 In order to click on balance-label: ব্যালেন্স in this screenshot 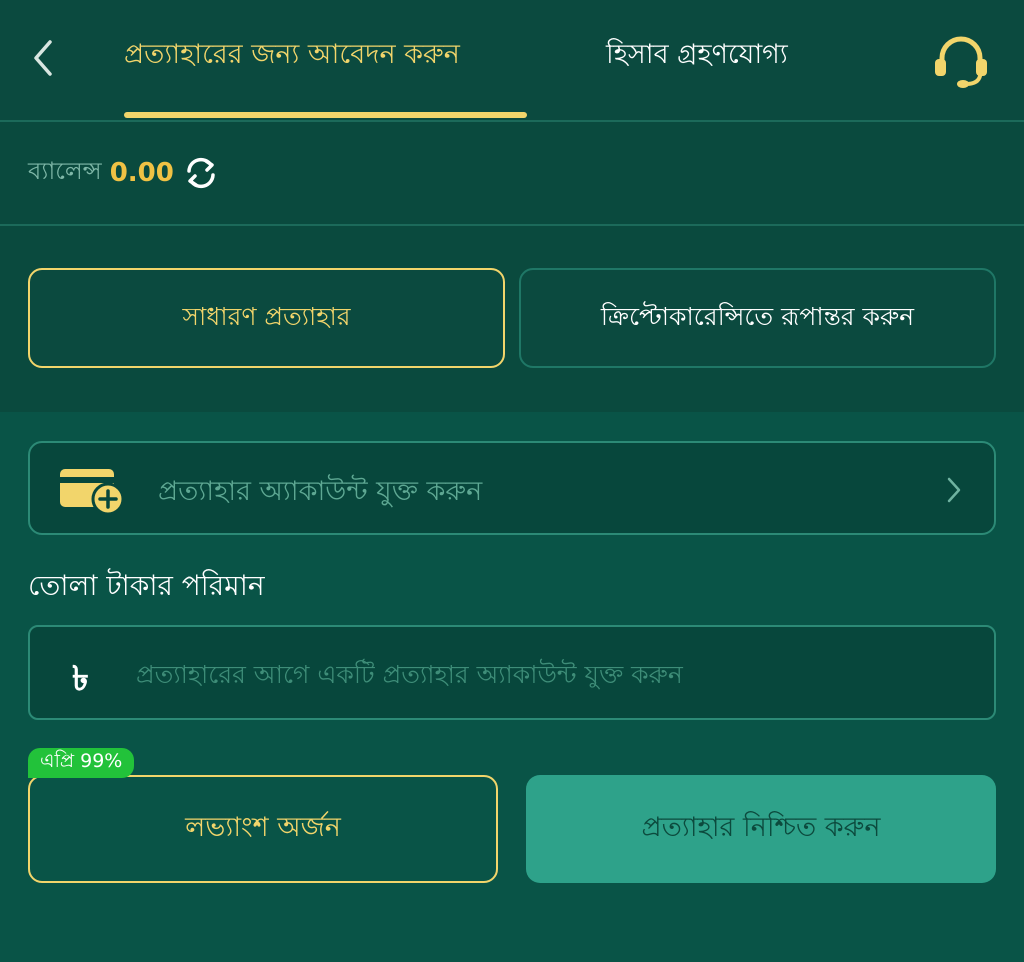, I will do `click(65, 171)`.